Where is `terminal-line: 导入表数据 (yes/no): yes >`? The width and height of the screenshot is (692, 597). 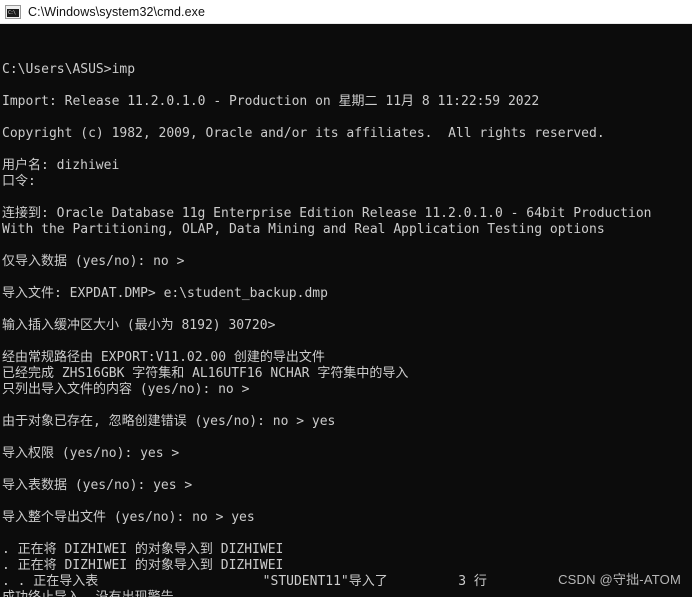 terminal-line: 导入表数据 (yes/no): yes > is located at coordinates (97, 485).